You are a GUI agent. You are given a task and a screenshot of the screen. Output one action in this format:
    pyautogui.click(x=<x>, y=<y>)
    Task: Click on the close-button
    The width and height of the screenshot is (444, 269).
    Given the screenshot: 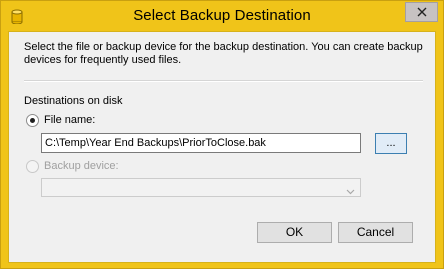 What is the action you would take?
    pyautogui.click(x=421, y=12)
    